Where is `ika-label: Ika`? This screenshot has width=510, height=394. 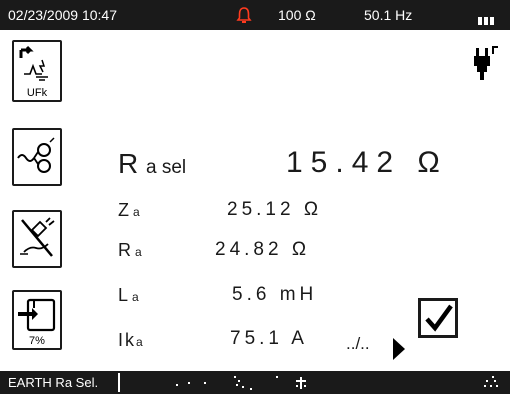
ika-label: Ika is located at coordinates (130, 340).